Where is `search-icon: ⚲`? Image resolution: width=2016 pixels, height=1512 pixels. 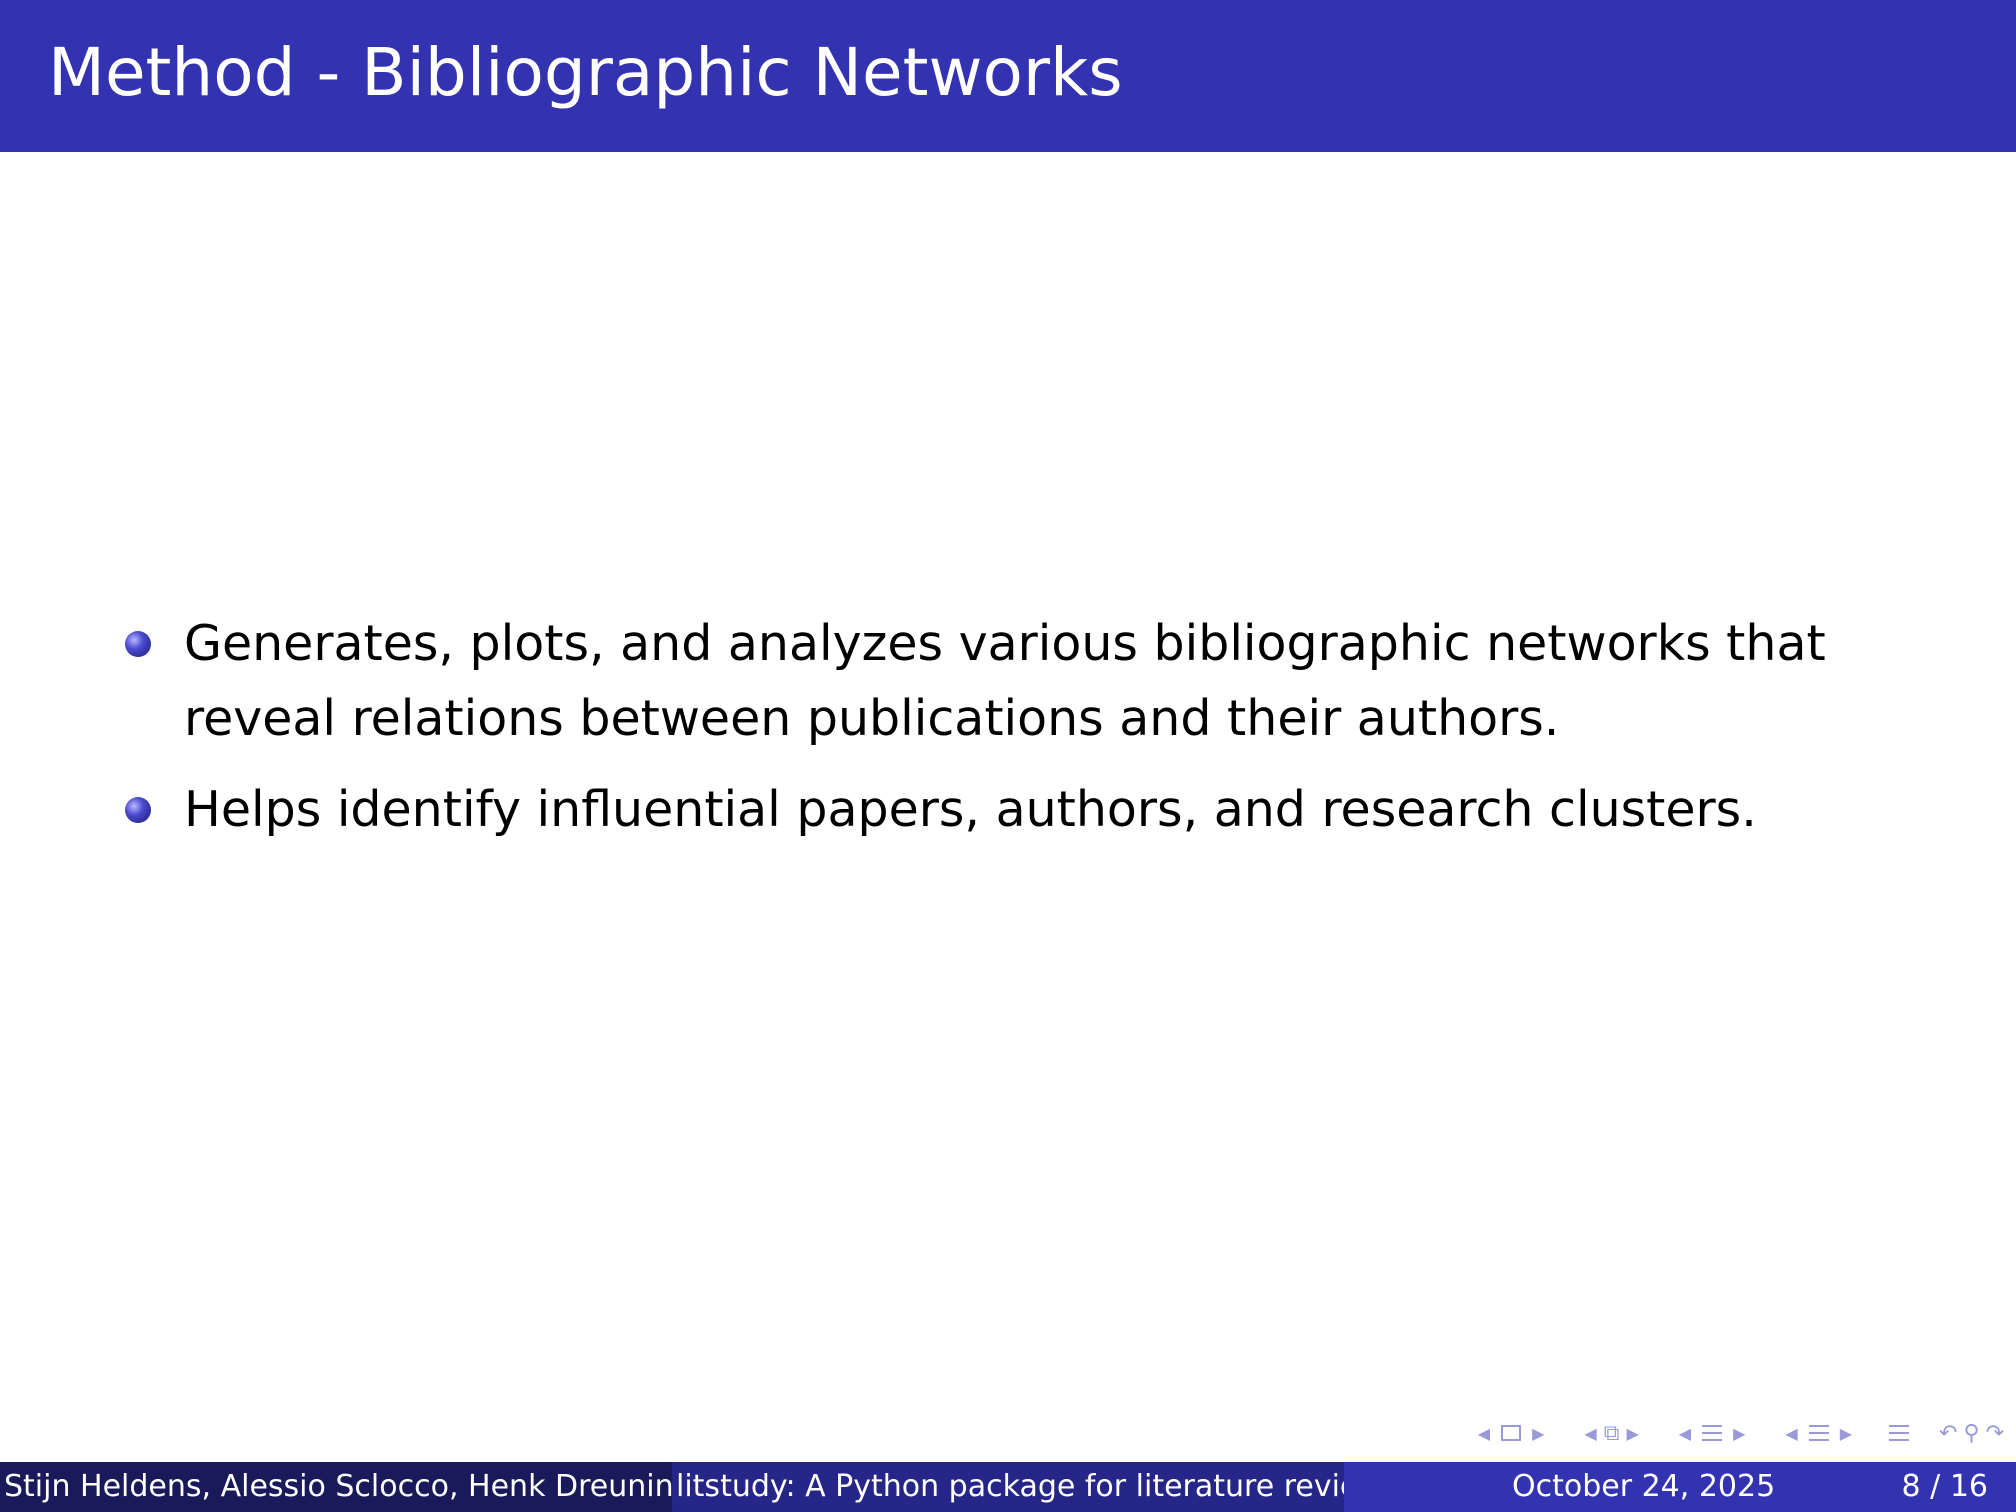
search-icon: ⚲ is located at coordinates (1971, 1433).